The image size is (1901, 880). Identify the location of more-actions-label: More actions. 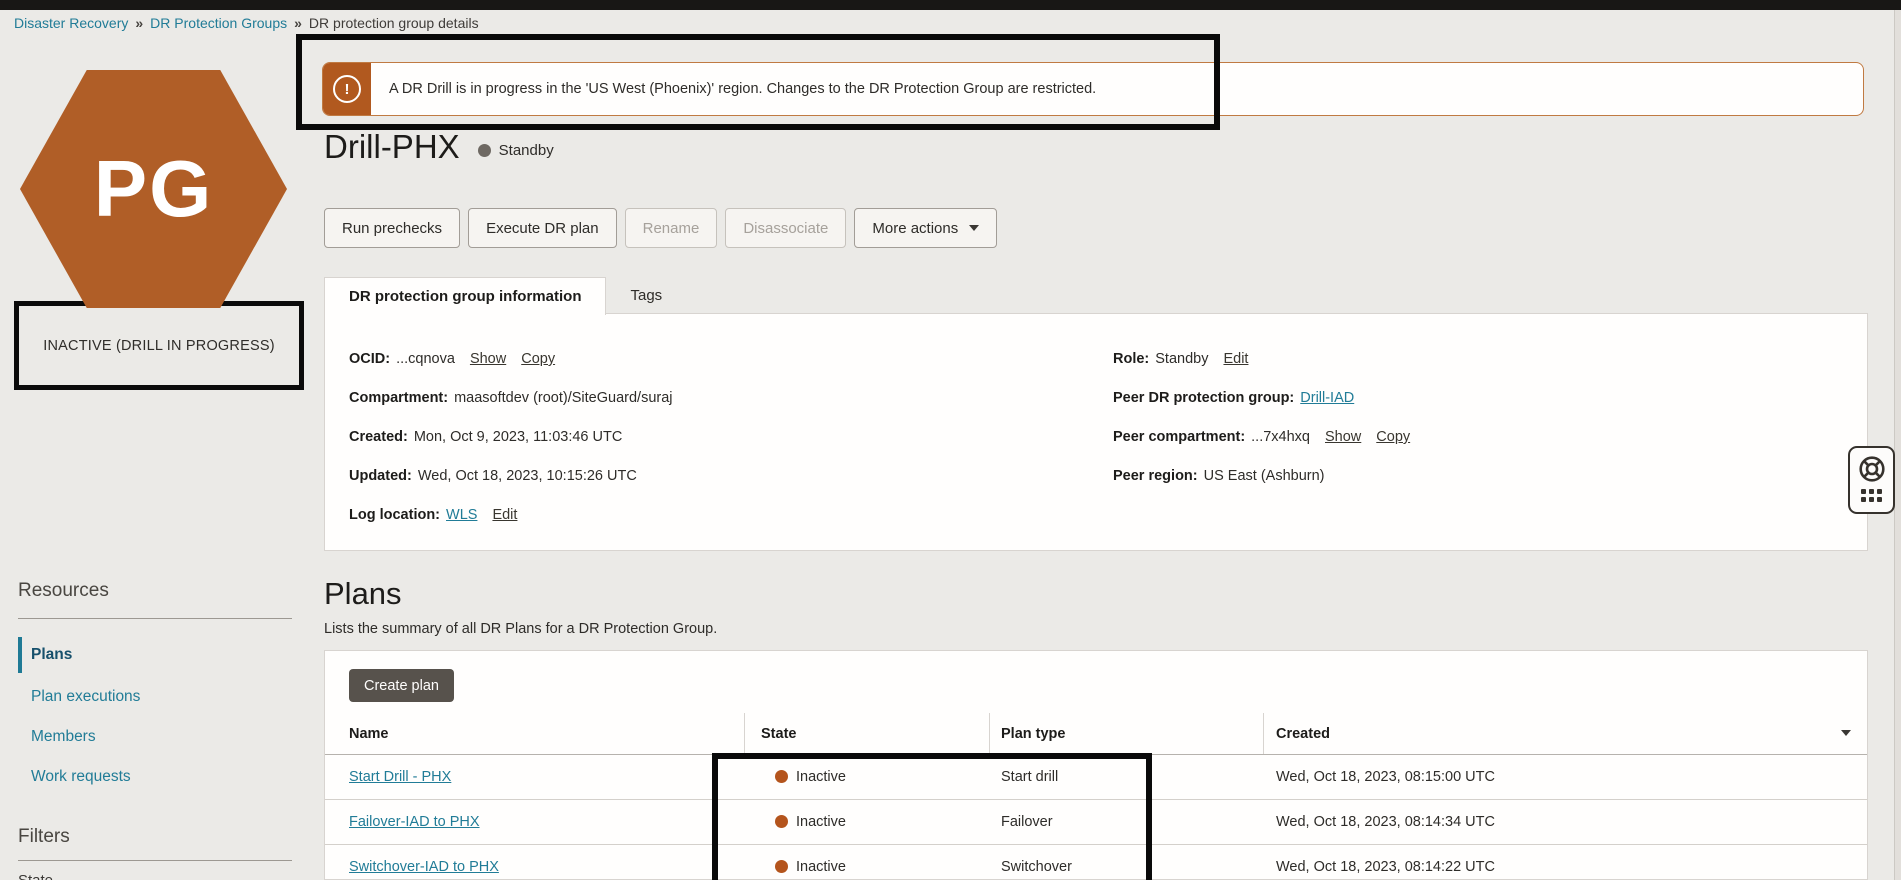
(915, 228).